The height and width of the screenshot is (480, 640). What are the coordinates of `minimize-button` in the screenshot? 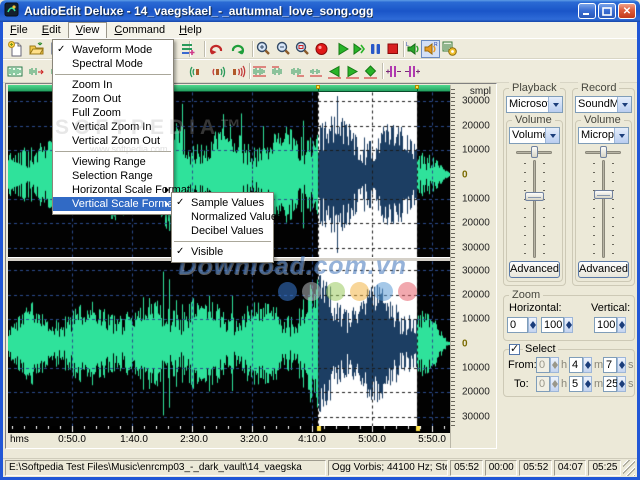 It's located at (587, 11).